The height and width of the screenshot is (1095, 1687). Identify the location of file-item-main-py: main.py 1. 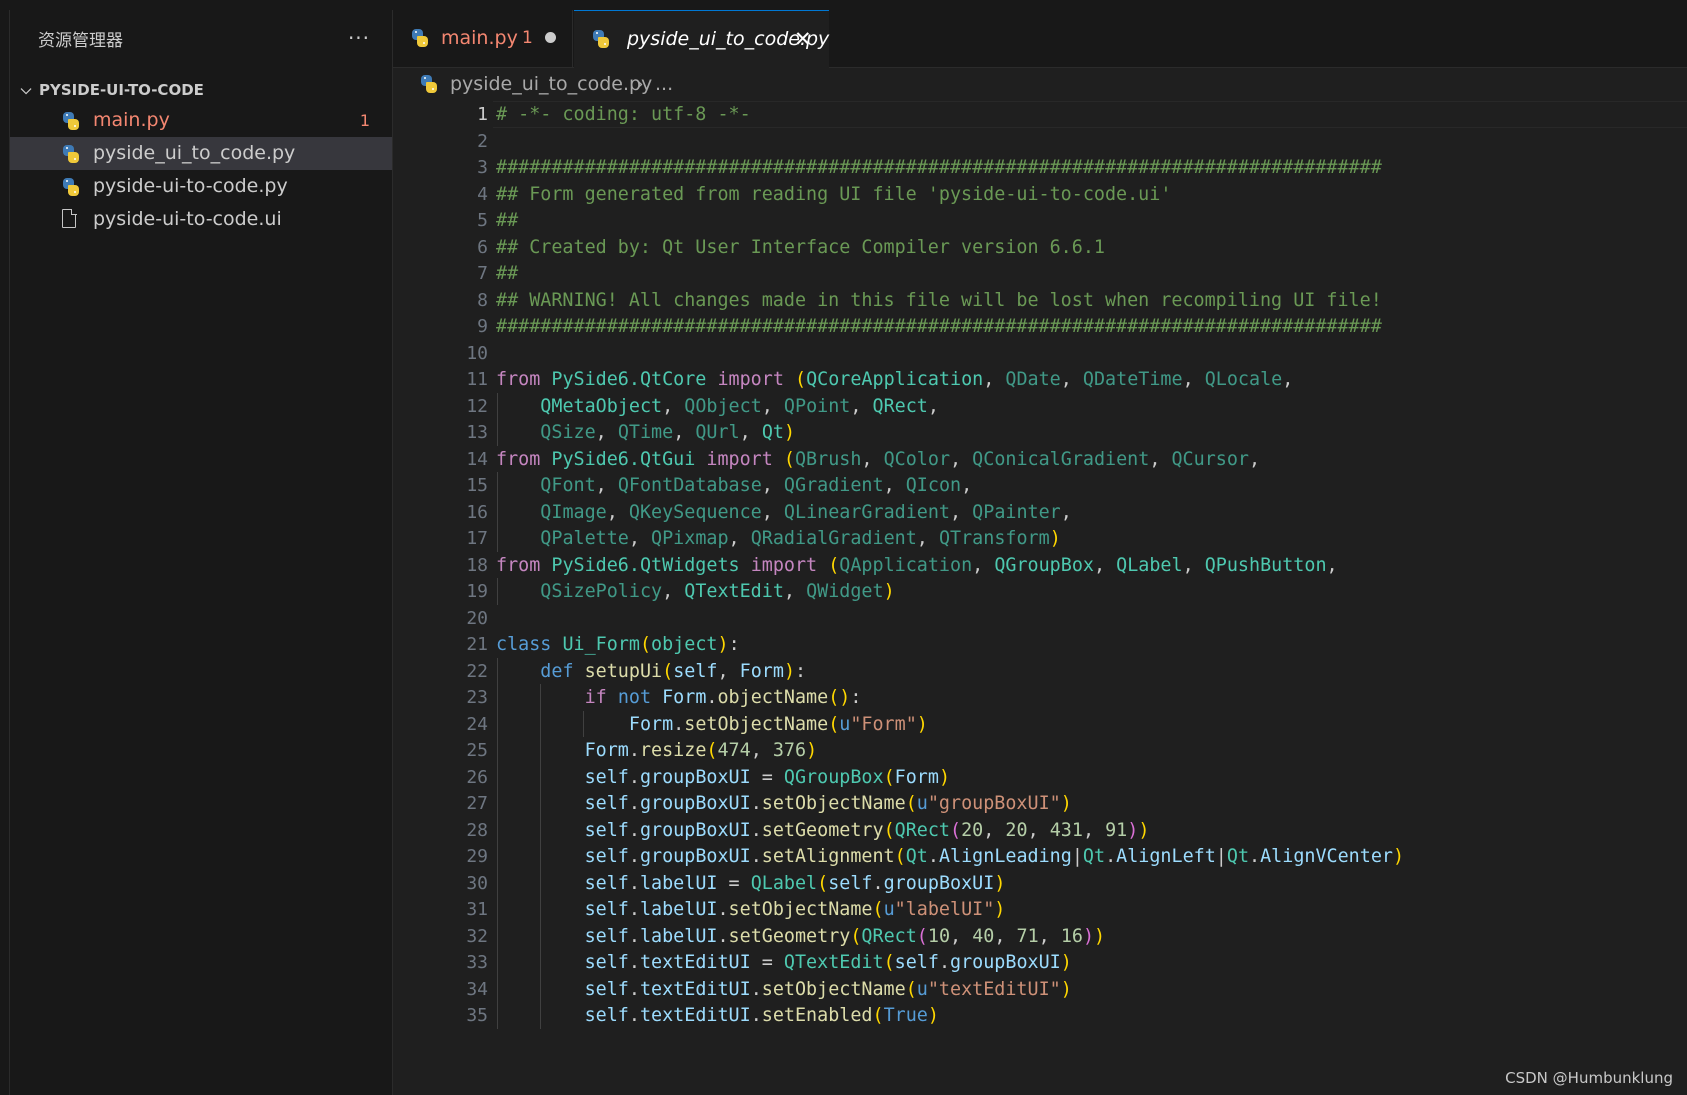
(201, 120).